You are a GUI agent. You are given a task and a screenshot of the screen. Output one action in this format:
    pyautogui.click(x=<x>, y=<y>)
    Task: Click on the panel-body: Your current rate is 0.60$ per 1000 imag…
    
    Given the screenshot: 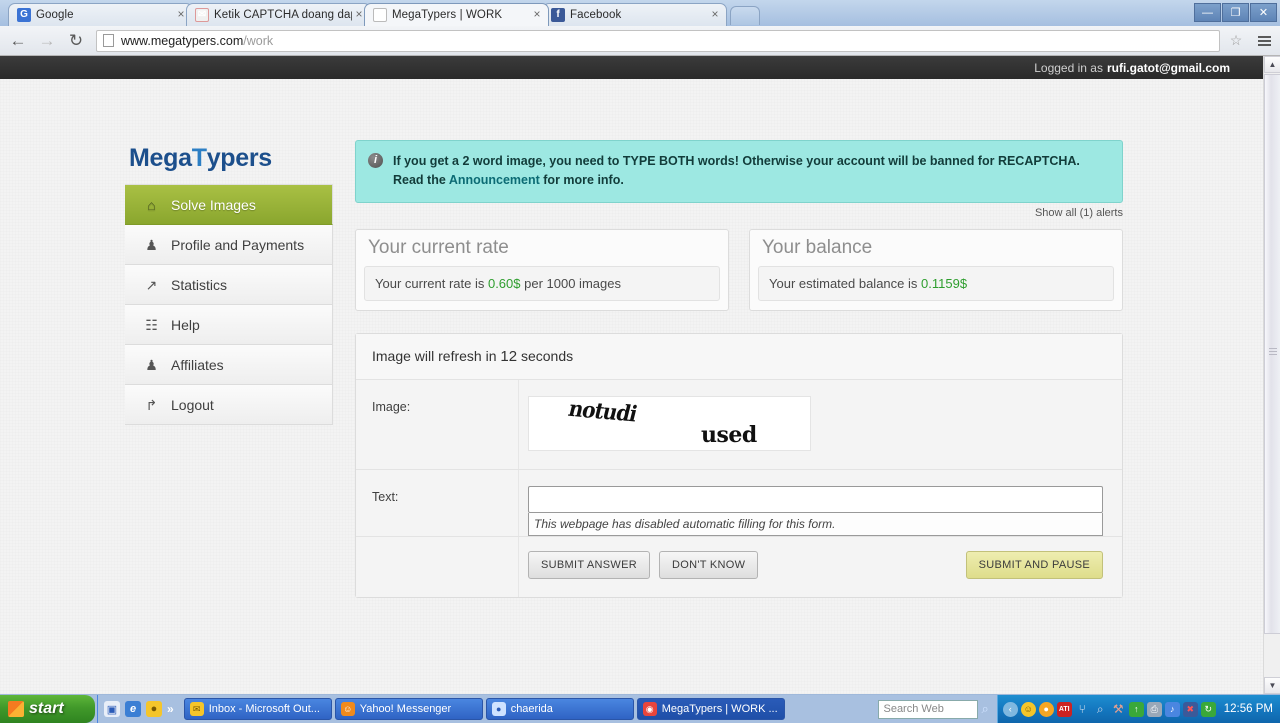 What is the action you would take?
    pyautogui.click(x=542, y=283)
    